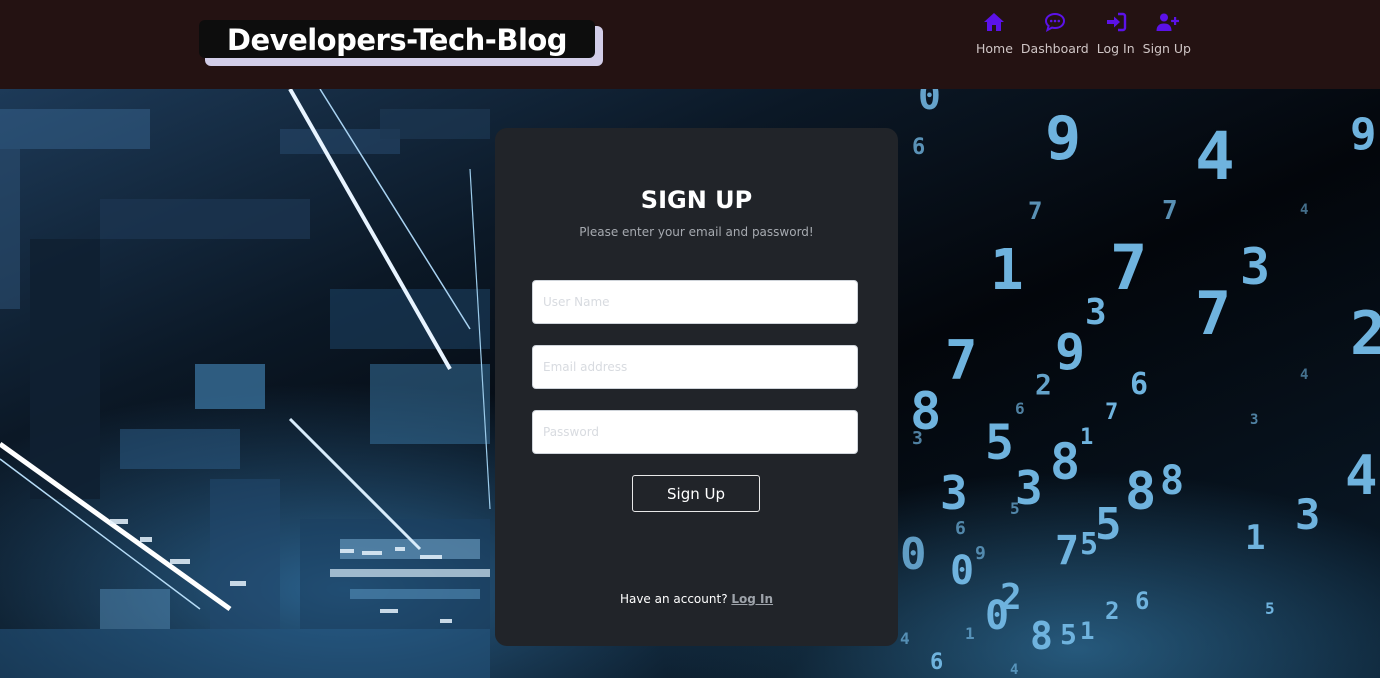 This screenshot has width=1380, height=678. What do you see at coordinates (1054, 22) in the screenshot?
I see `comment-dots-icon` at bounding box center [1054, 22].